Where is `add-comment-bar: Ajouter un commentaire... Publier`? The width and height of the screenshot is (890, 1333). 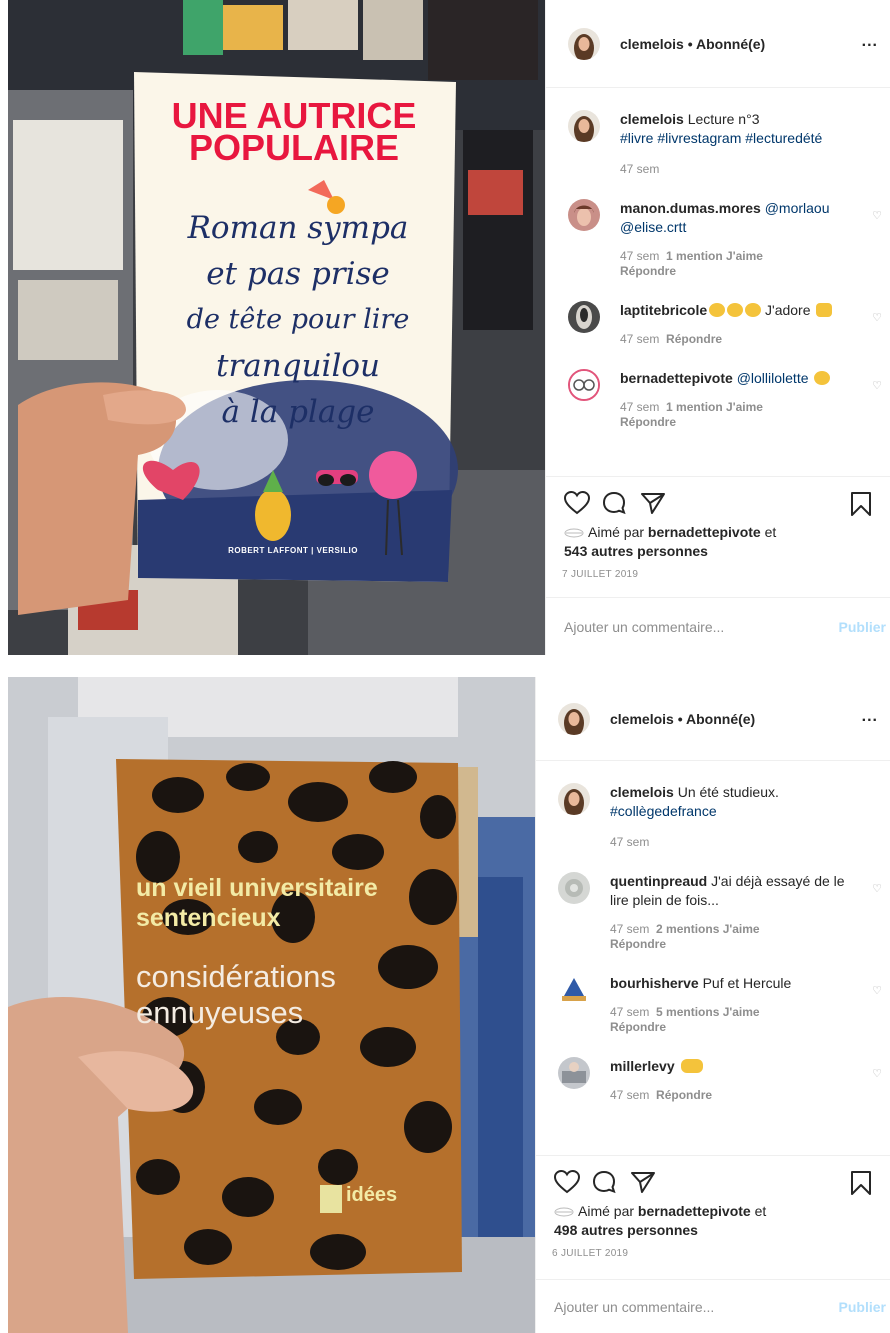
add-comment-bar: Ajouter un commentaire... Publier is located at coordinates (713, 1306).